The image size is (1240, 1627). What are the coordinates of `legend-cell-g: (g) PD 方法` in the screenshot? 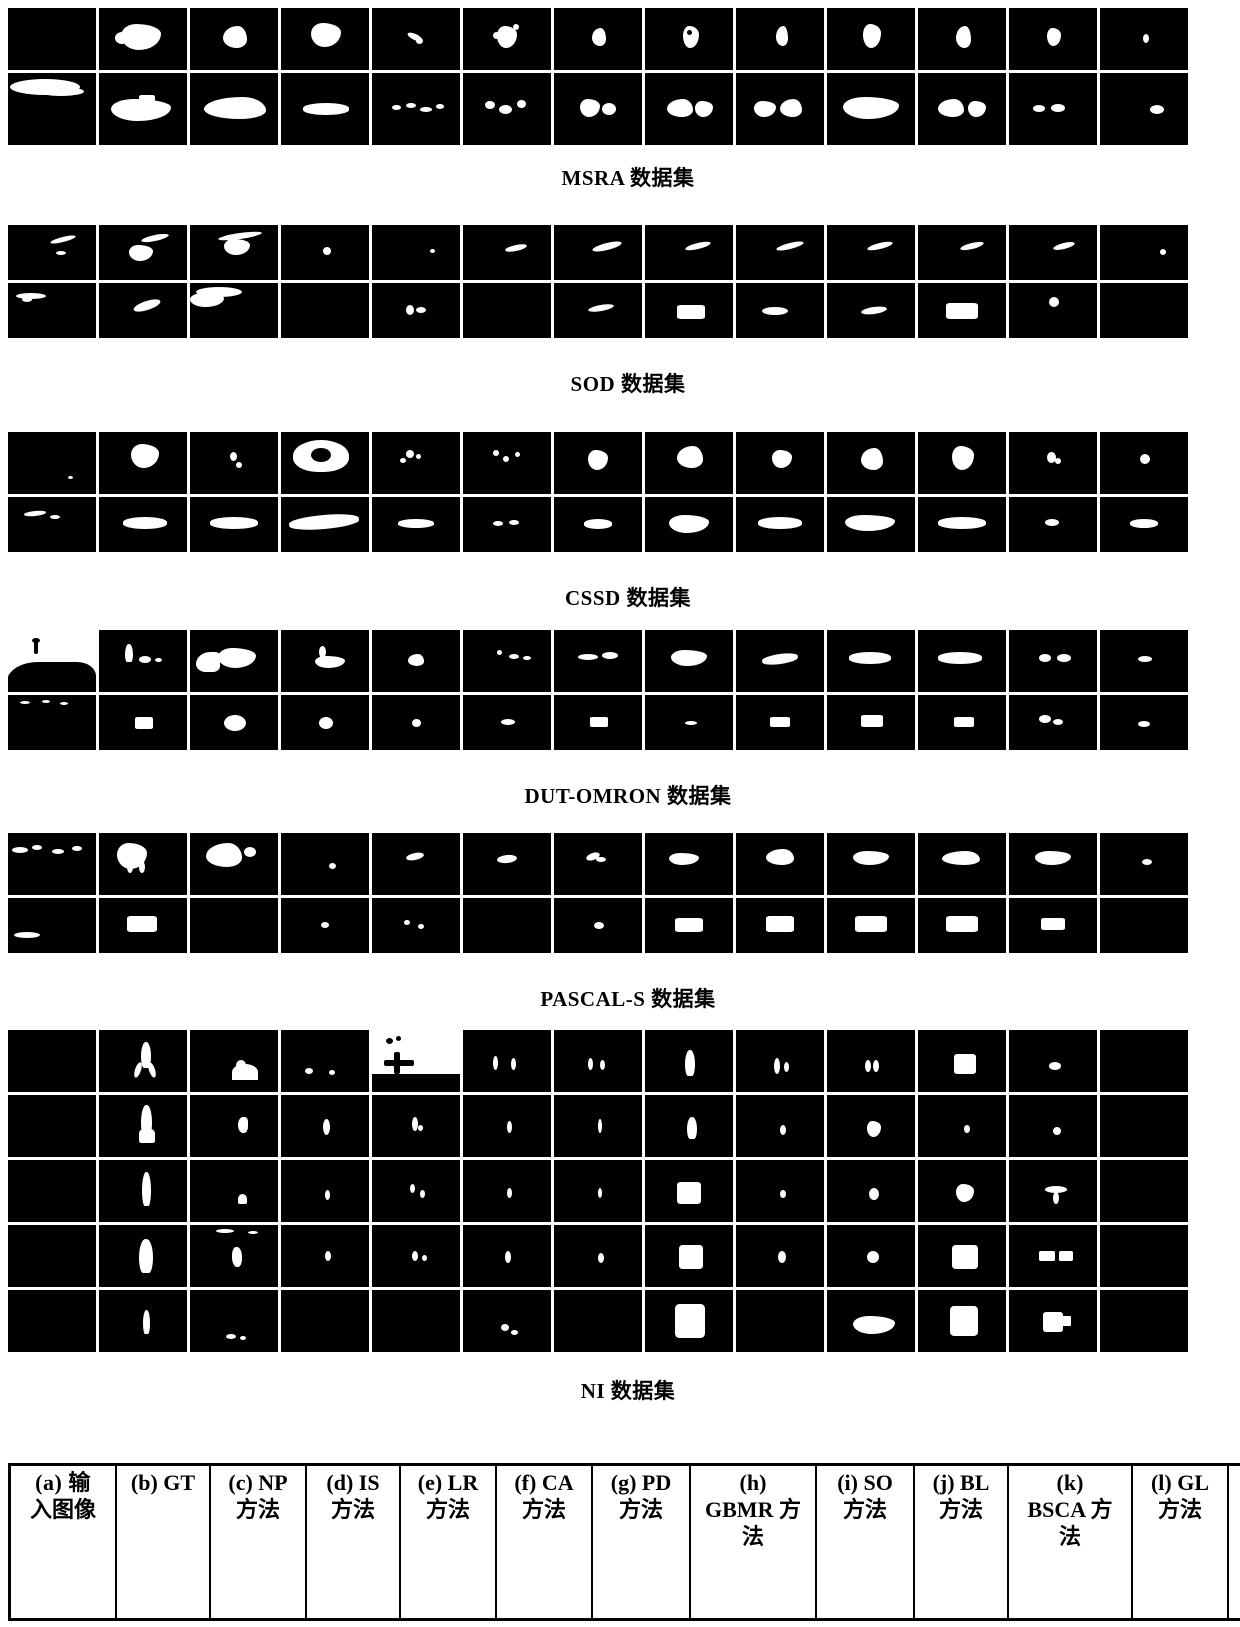 It's located at (641, 1542).